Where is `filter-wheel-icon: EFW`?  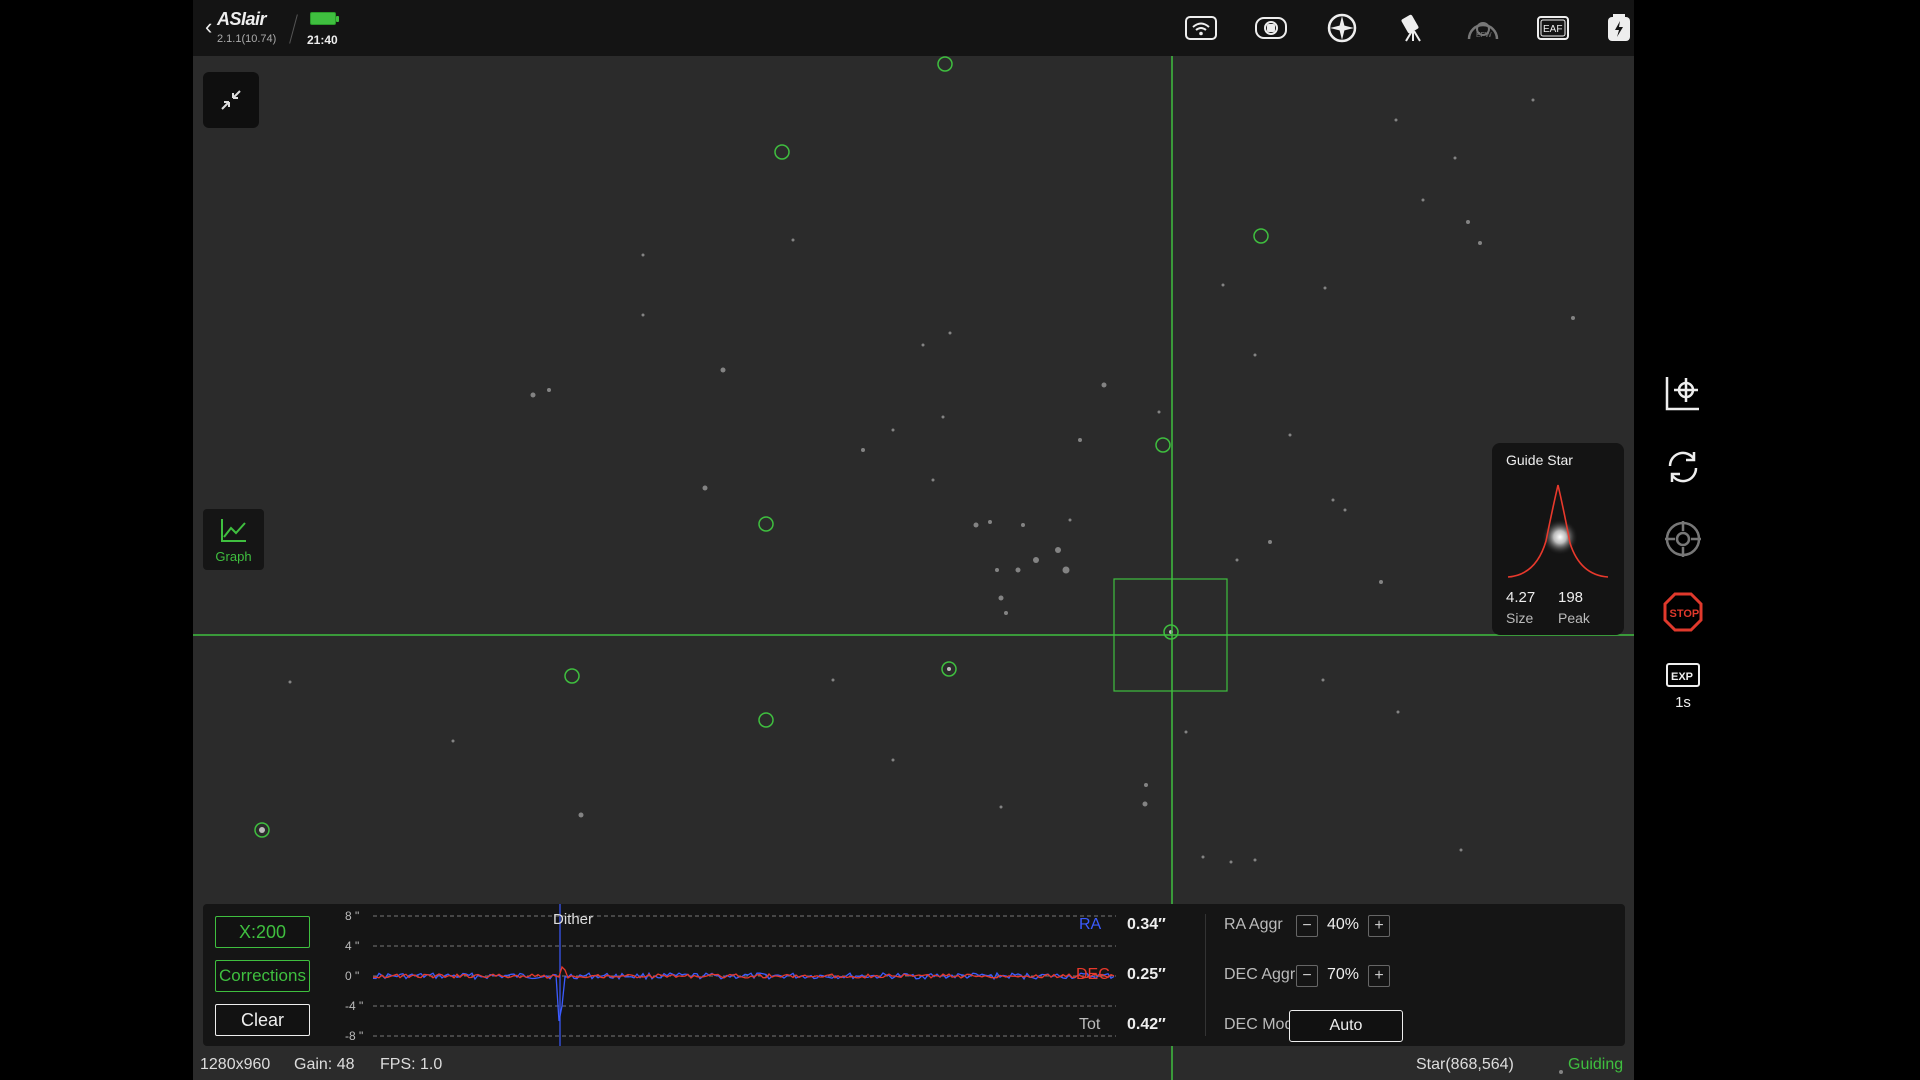 filter-wheel-icon: EFW is located at coordinates (1483, 28).